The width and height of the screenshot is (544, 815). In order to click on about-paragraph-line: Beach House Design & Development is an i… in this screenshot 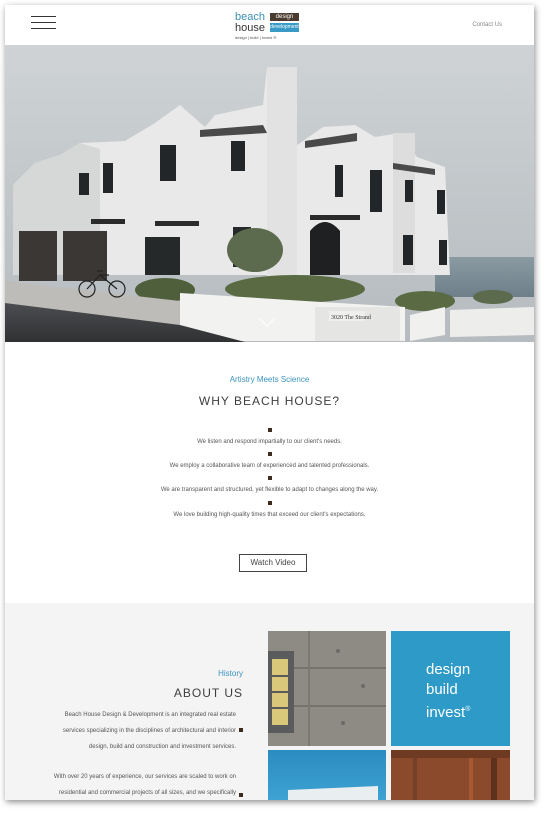, I will do `click(150, 715)`.